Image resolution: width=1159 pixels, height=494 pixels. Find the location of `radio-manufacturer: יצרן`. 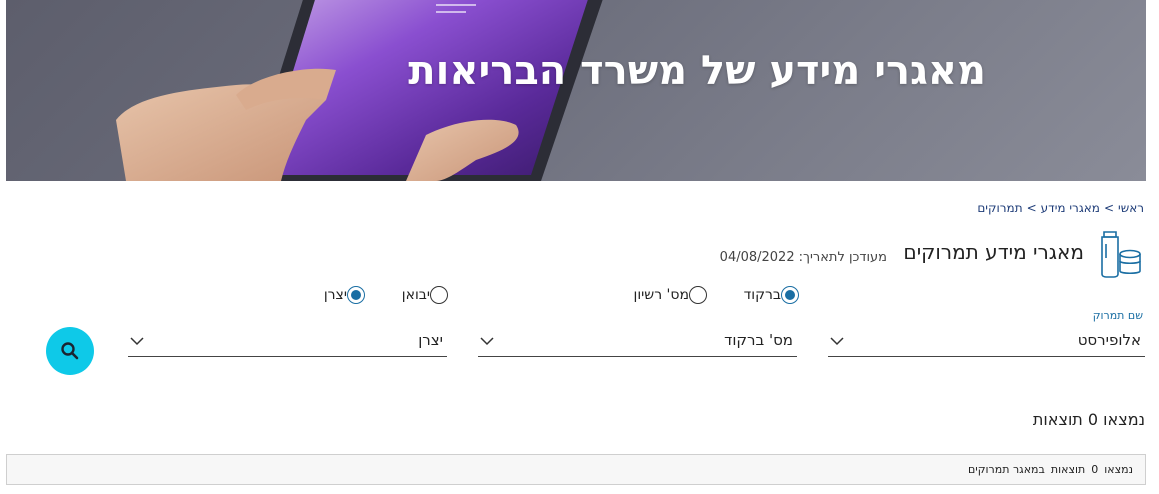

radio-manufacturer: יצרן is located at coordinates (340, 295).